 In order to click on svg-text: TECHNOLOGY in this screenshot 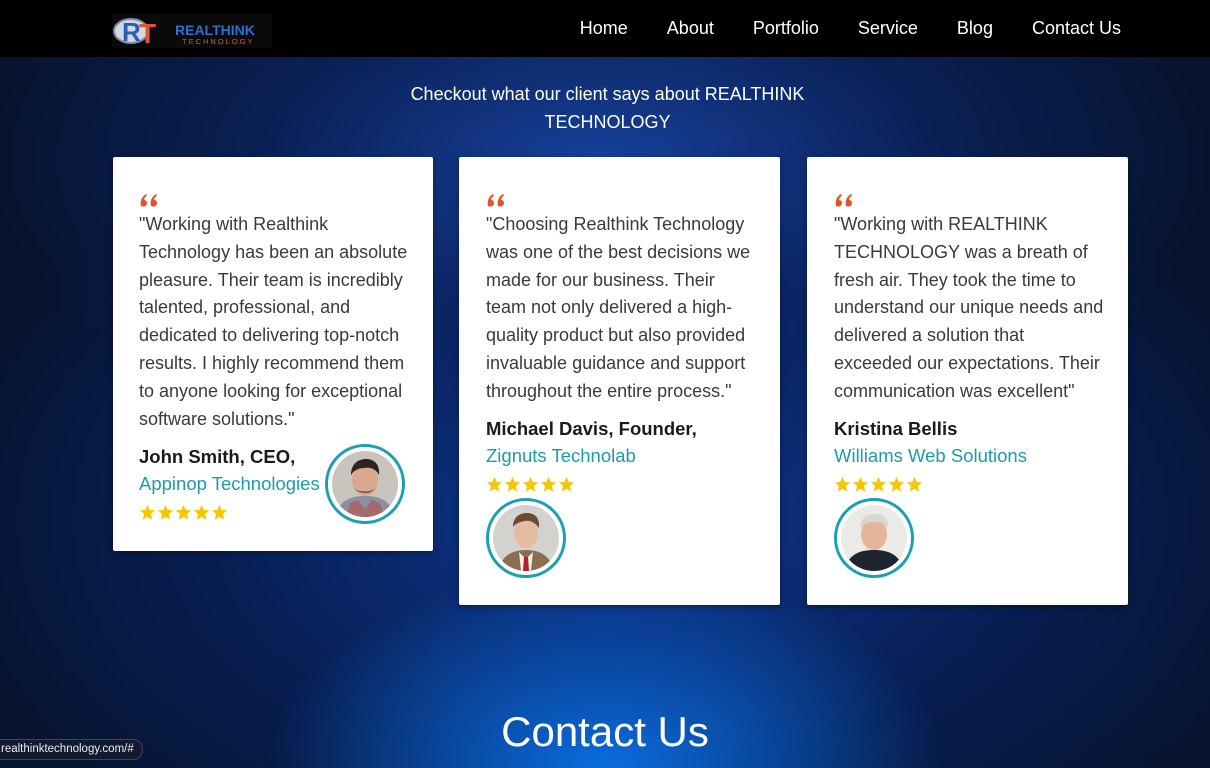, I will do `click(218, 41)`.